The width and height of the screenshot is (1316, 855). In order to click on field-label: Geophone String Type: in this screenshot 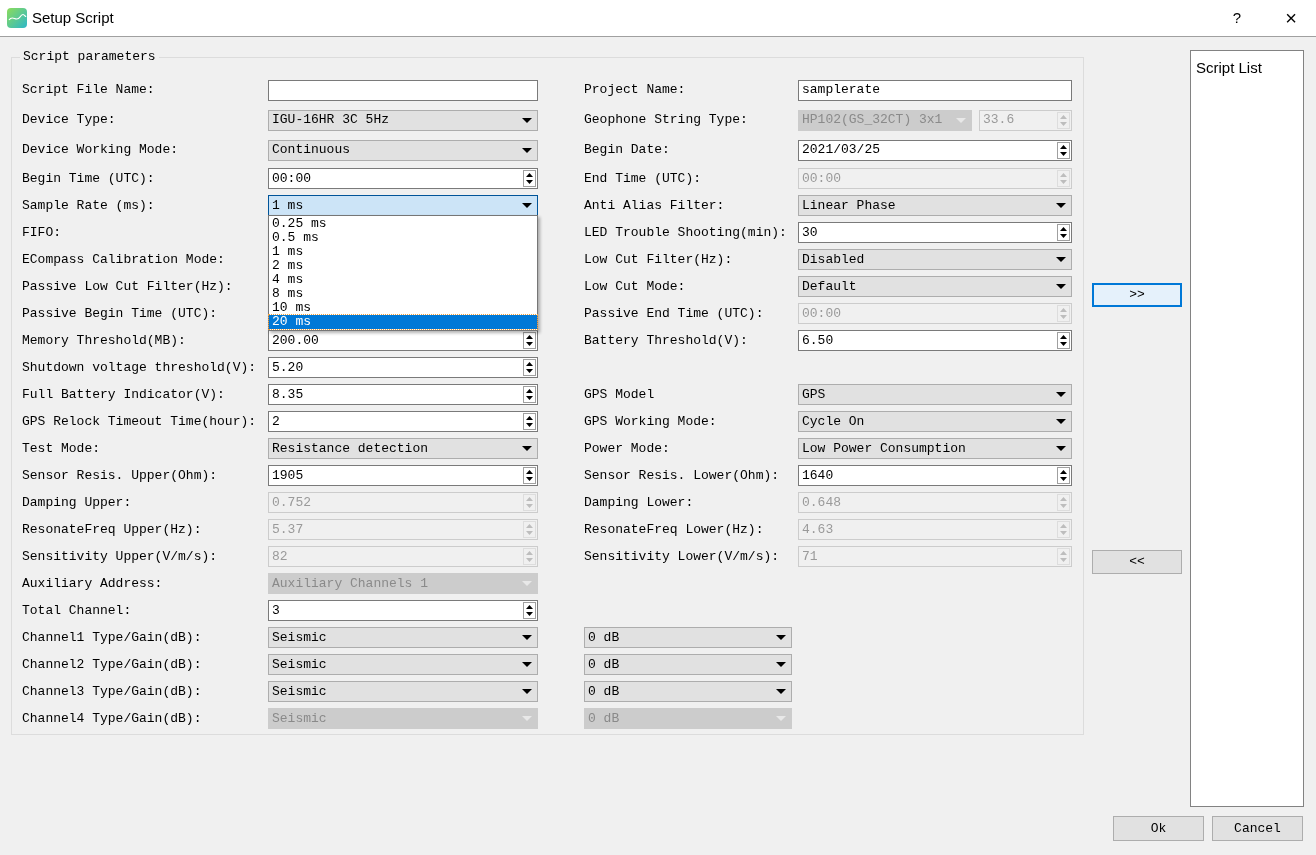, I will do `click(666, 120)`.